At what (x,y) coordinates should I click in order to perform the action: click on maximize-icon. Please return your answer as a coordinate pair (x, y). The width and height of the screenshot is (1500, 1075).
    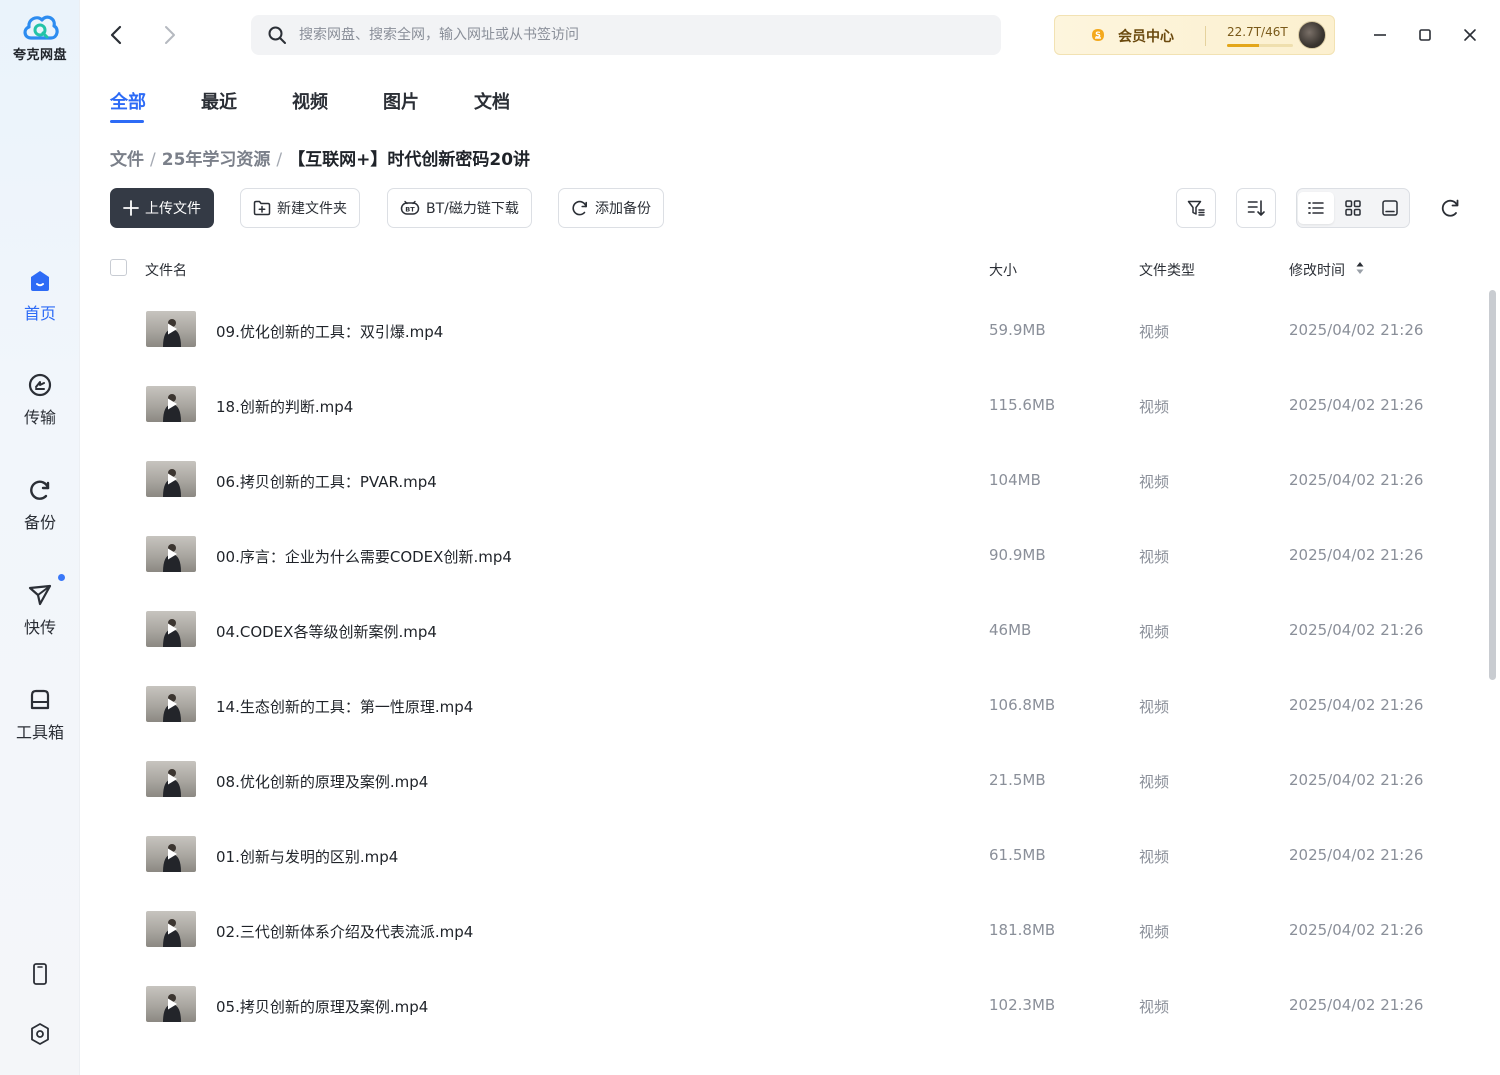
    Looking at the image, I should click on (1425, 35).